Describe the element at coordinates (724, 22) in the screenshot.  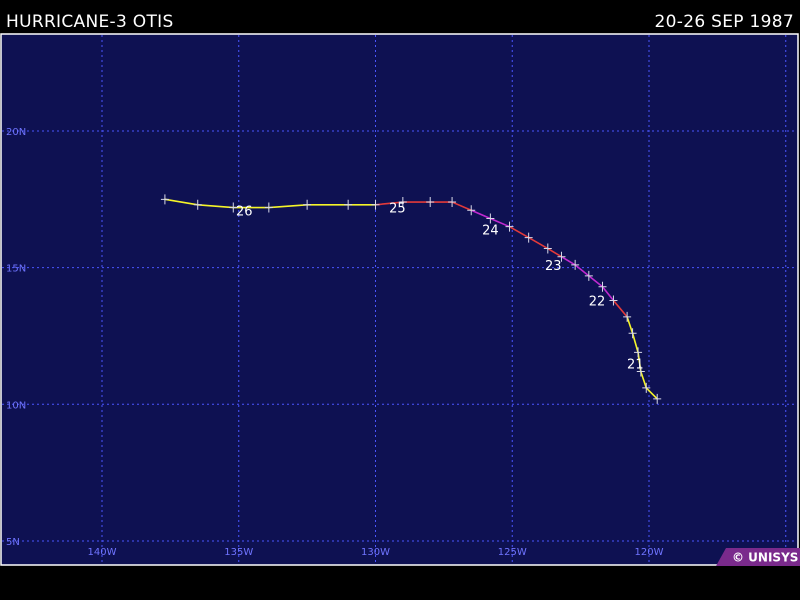
I see `date-range: 20-26 SEP 1987` at that location.